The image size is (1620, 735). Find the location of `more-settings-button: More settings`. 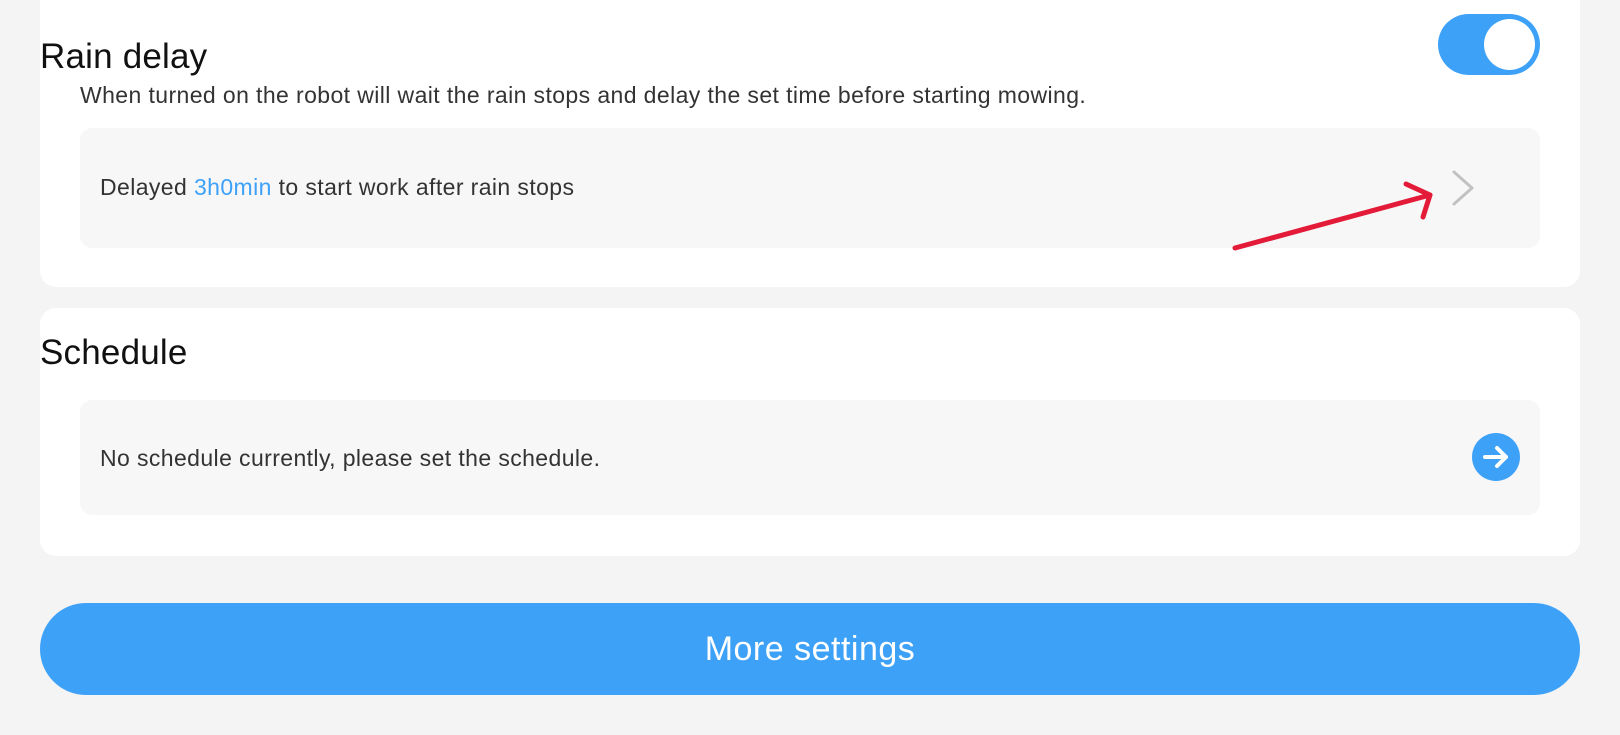

more-settings-button: More settings is located at coordinates (810, 649).